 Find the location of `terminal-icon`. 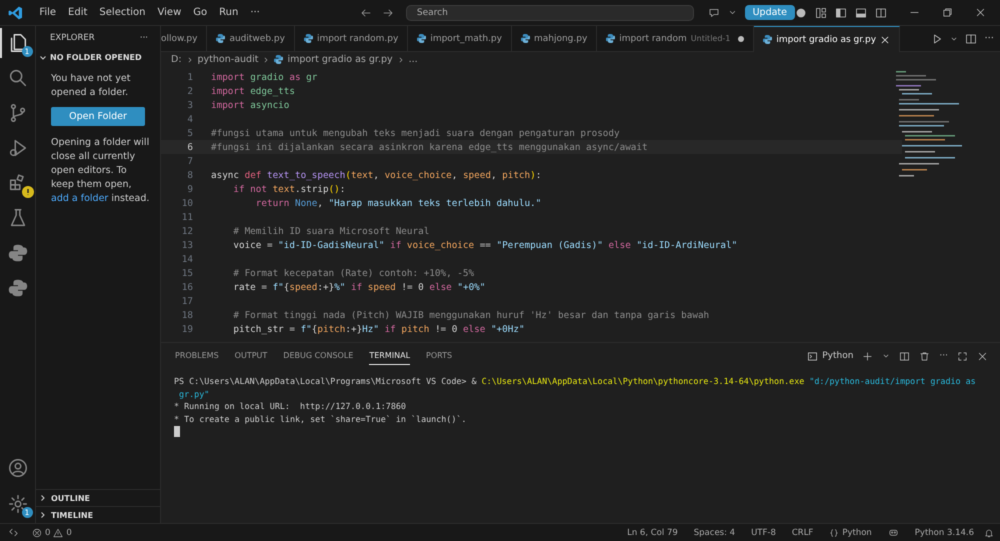

terminal-icon is located at coordinates (812, 356).